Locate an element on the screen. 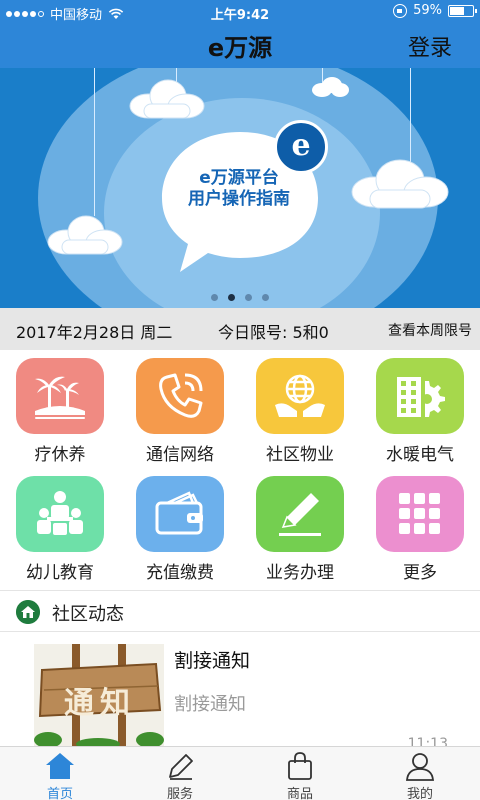  service-label: 幼儿教育 is located at coordinates (60, 573).